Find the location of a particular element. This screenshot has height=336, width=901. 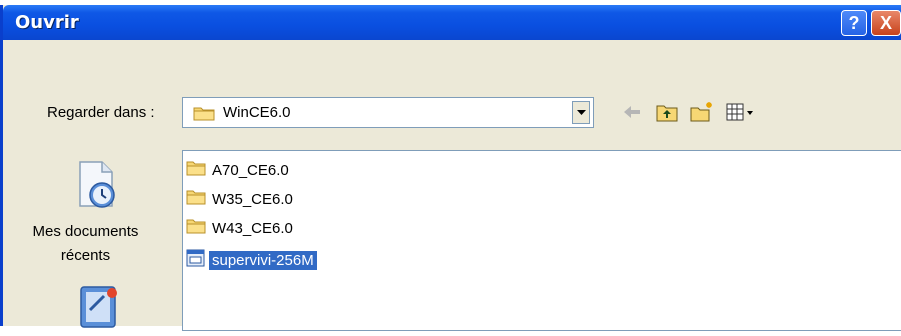

lookin-combobox: WinCE6.0 is located at coordinates (388, 112).